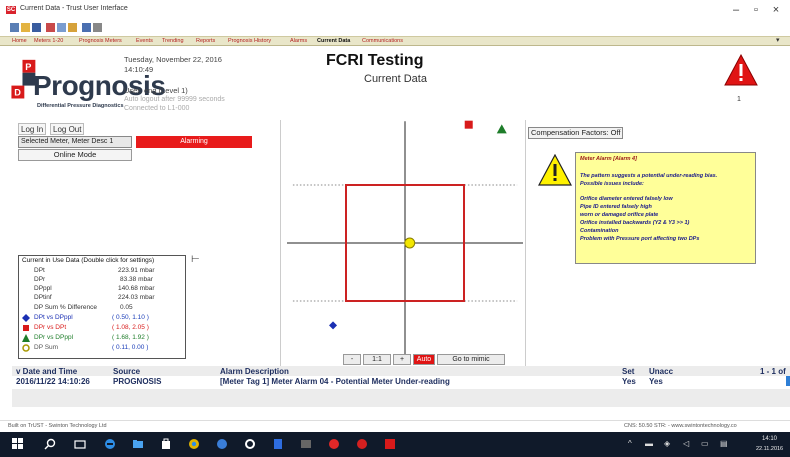 This screenshot has height=457, width=790. I want to click on alarm-date: 2016/11/22 14:10:26, so click(53, 381).